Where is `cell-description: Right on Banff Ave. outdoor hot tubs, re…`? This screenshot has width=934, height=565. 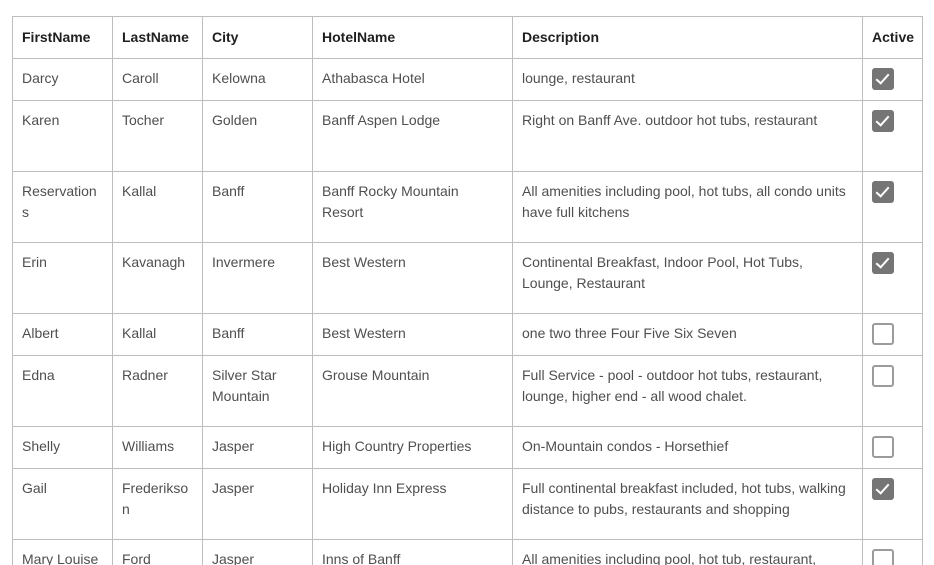 cell-description: Right on Banff Ave. outdoor hot tubs, re… is located at coordinates (687, 136).